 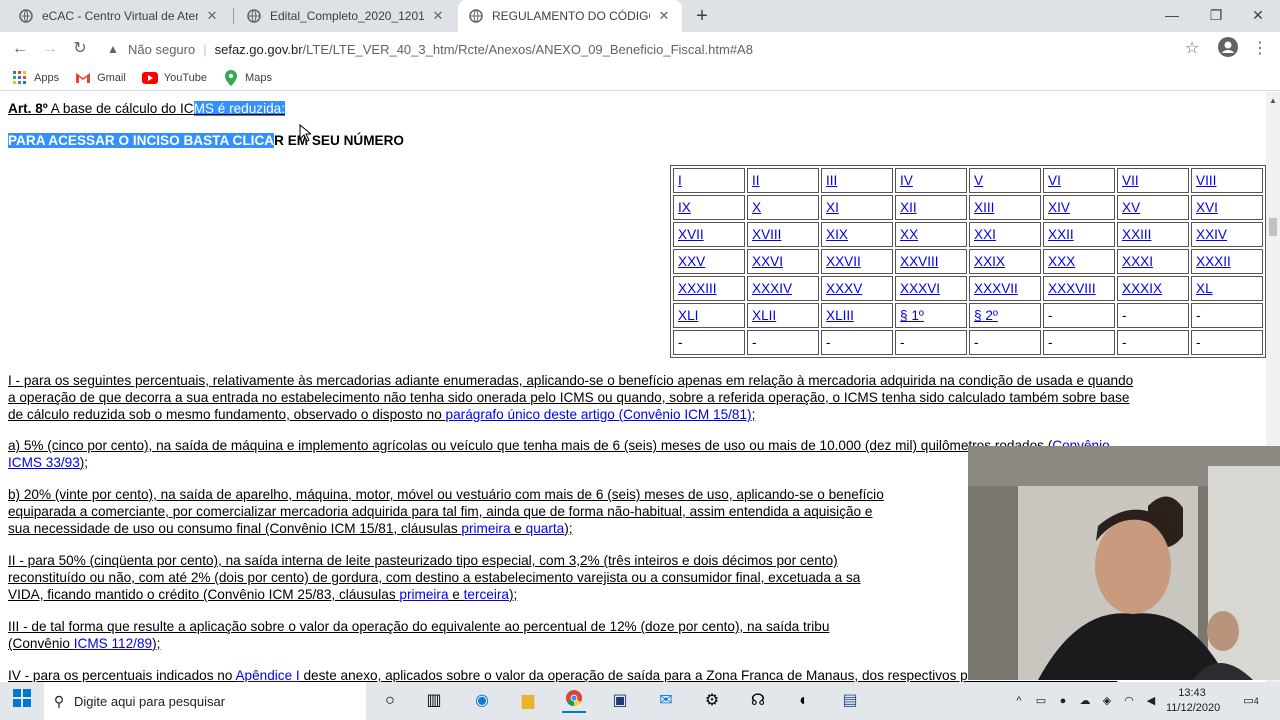 What do you see at coordinates (684, 207) in the screenshot?
I see `inciso-link: IX` at bounding box center [684, 207].